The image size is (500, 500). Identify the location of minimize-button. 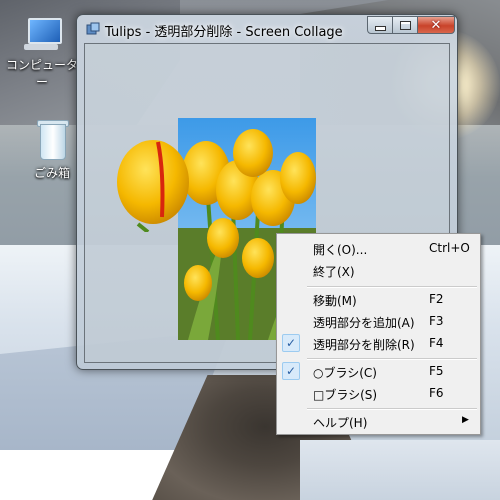
(380, 25).